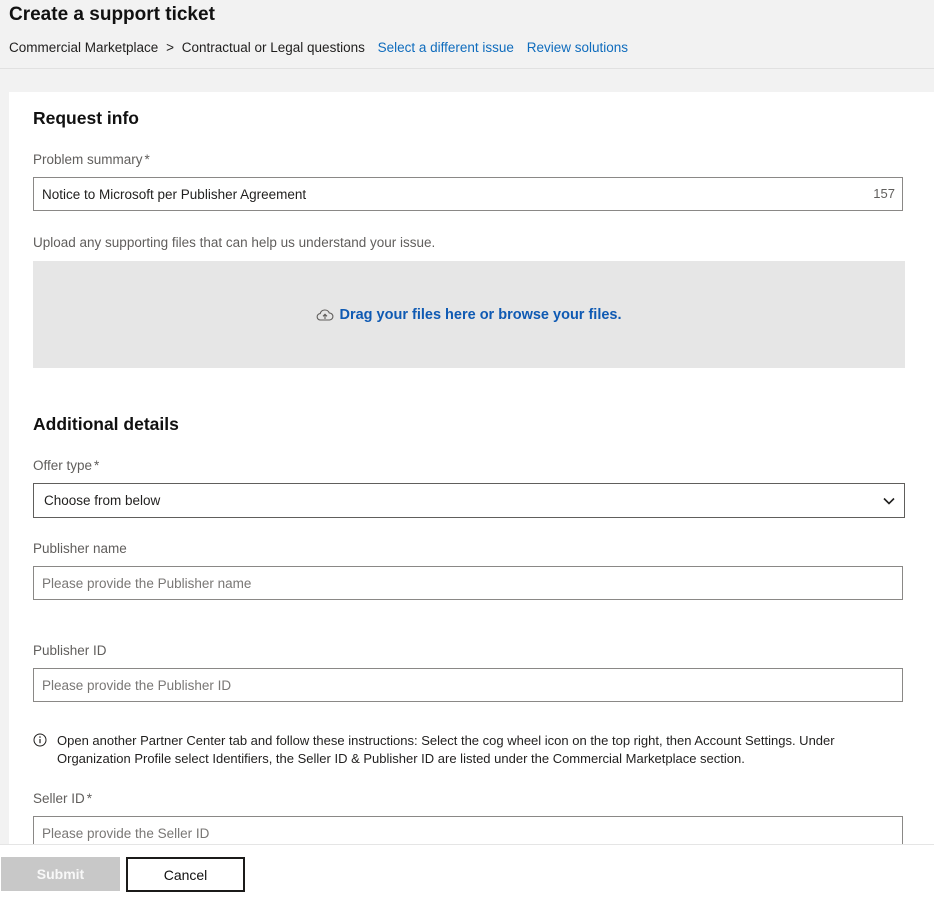 The height and width of the screenshot is (899, 934). What do you see at coordinates (446, 47) in the screenshot?
I see `select-different-issue-link: Select a different issue` at bounding box center [446, 47].